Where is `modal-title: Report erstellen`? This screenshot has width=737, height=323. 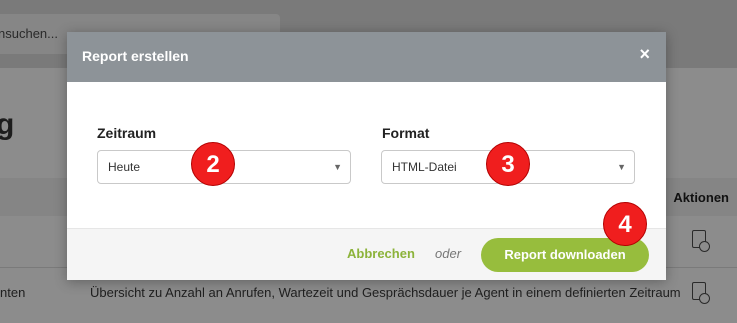
modal-title: Report erstellen is located at coordinates (135, 56).